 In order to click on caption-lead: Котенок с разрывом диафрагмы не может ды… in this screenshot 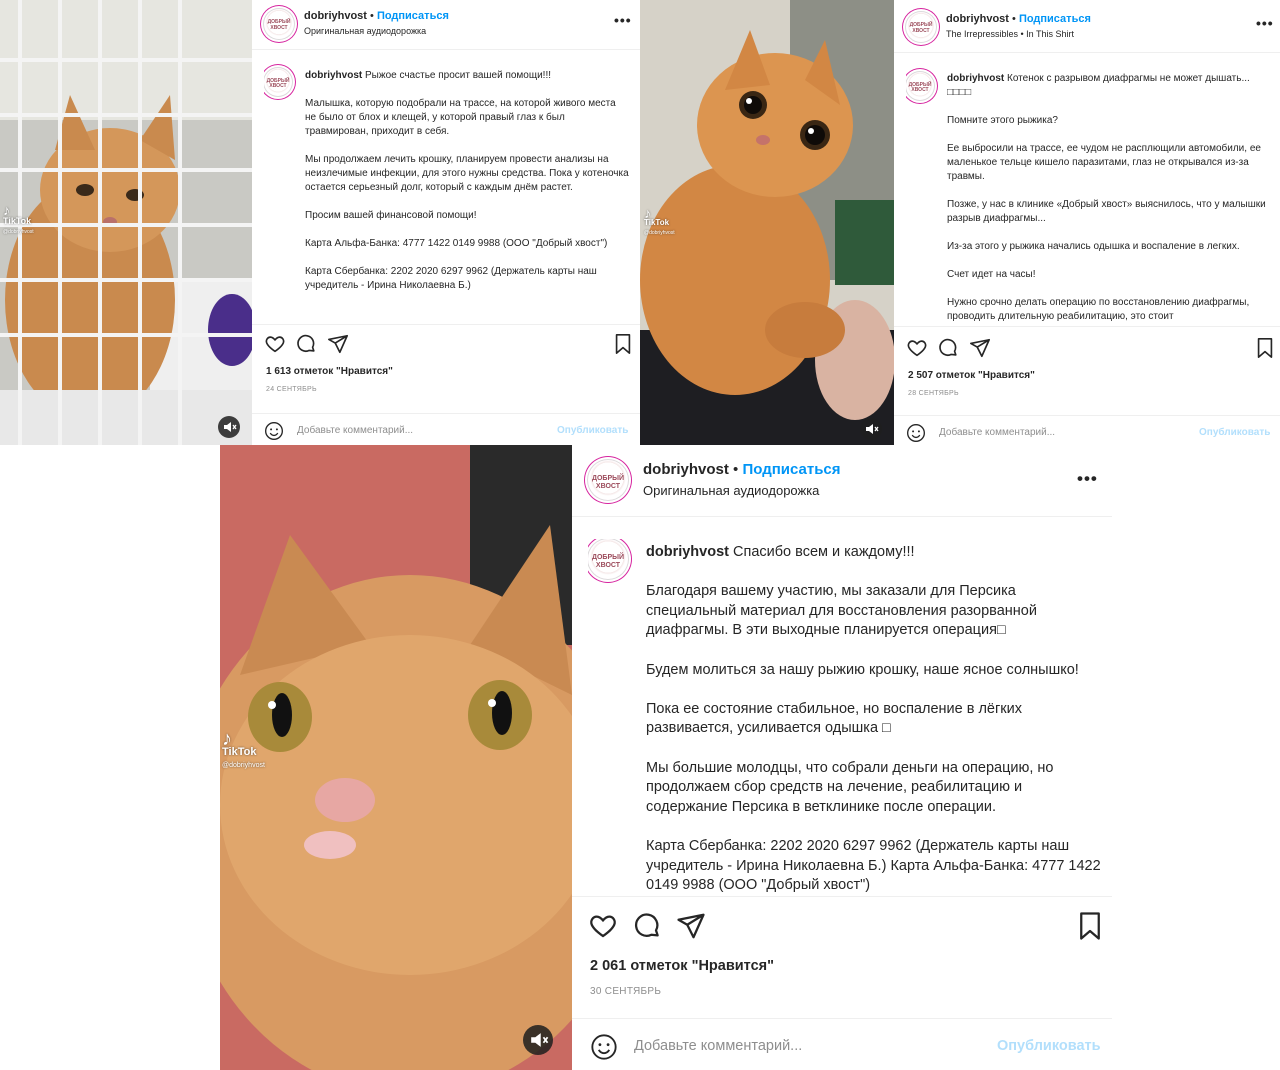, I will do `click(1128, 78)`.